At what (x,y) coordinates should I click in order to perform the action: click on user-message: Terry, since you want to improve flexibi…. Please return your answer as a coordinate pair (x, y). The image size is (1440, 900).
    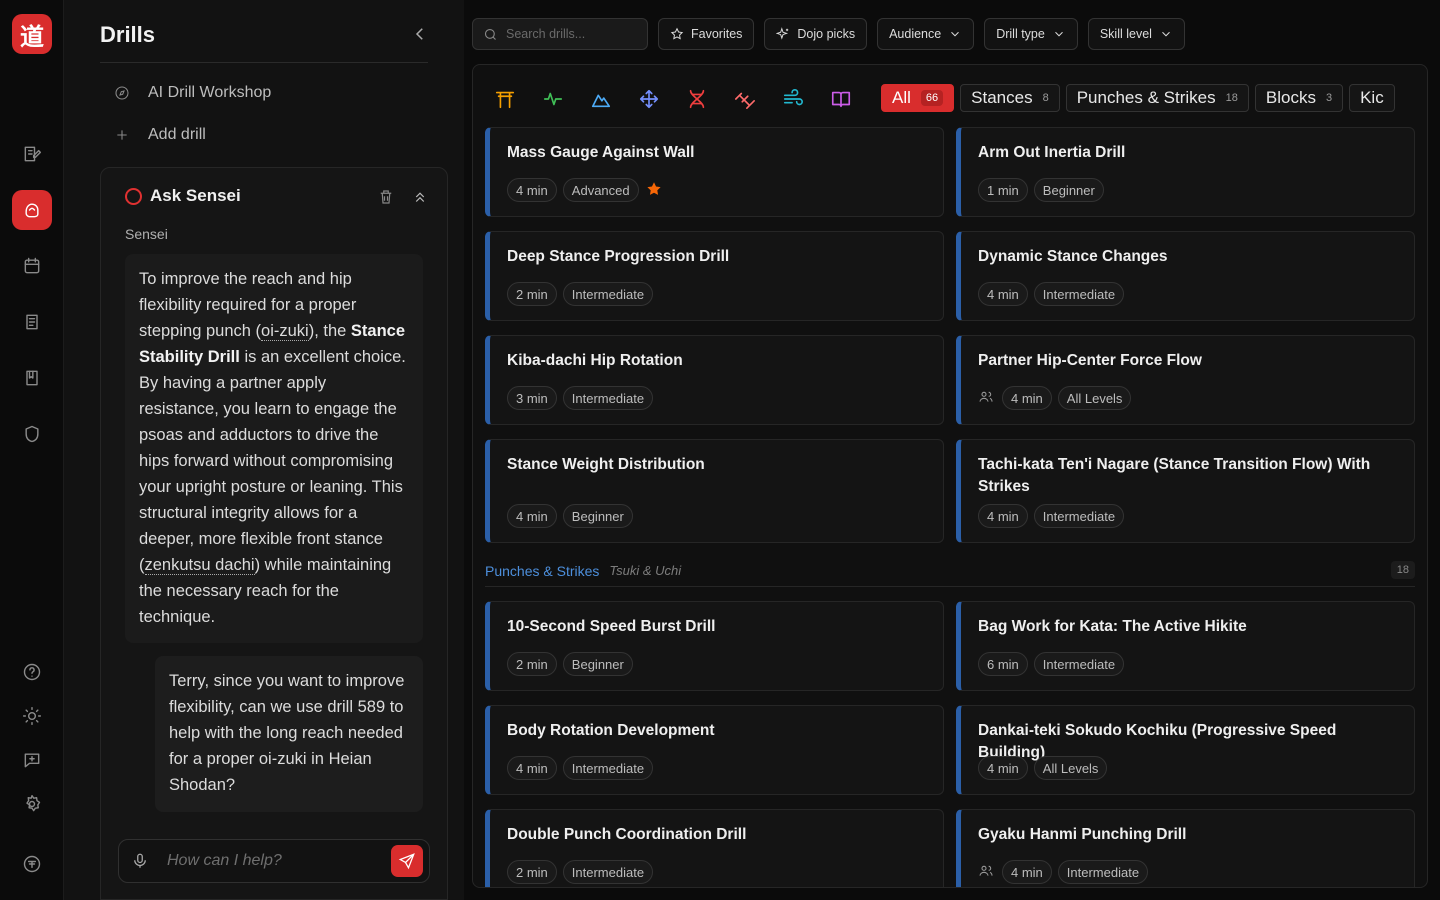
    Looking at the image, I should click on (289, 734).